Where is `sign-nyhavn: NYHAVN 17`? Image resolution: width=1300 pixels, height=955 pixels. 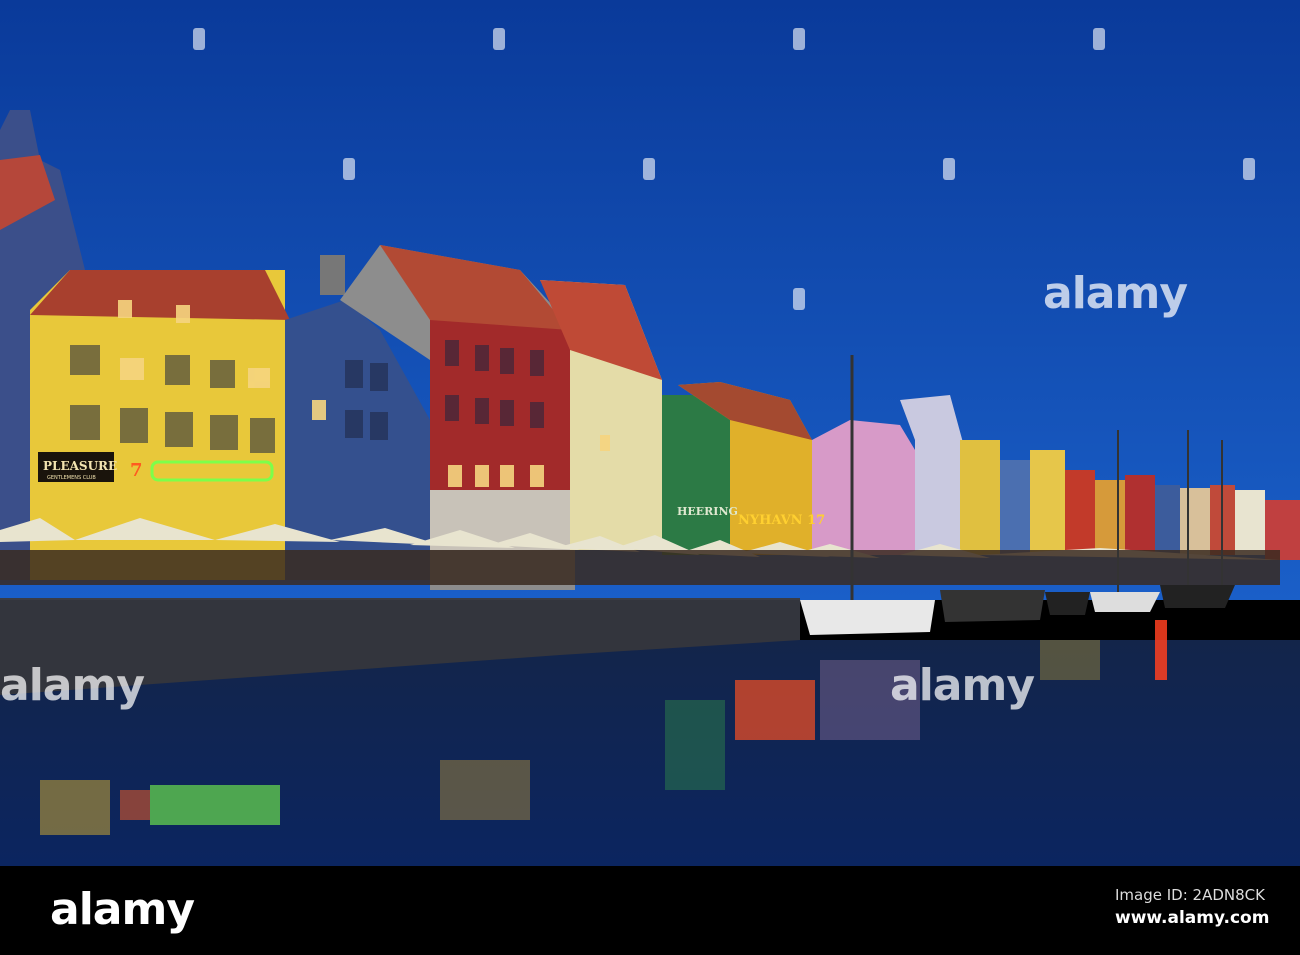
sign-nyhavn: NYHAVN 17 is located at coordinates (781, 520).